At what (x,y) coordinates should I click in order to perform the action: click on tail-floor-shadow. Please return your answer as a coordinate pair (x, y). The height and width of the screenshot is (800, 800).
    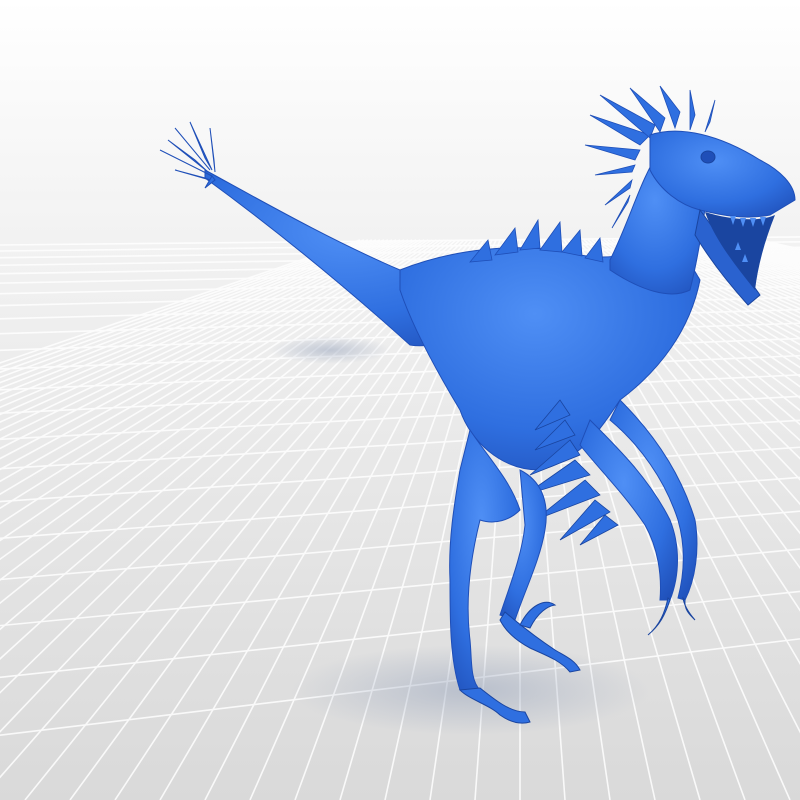
    Looking at the image, I should click on (330, 350).